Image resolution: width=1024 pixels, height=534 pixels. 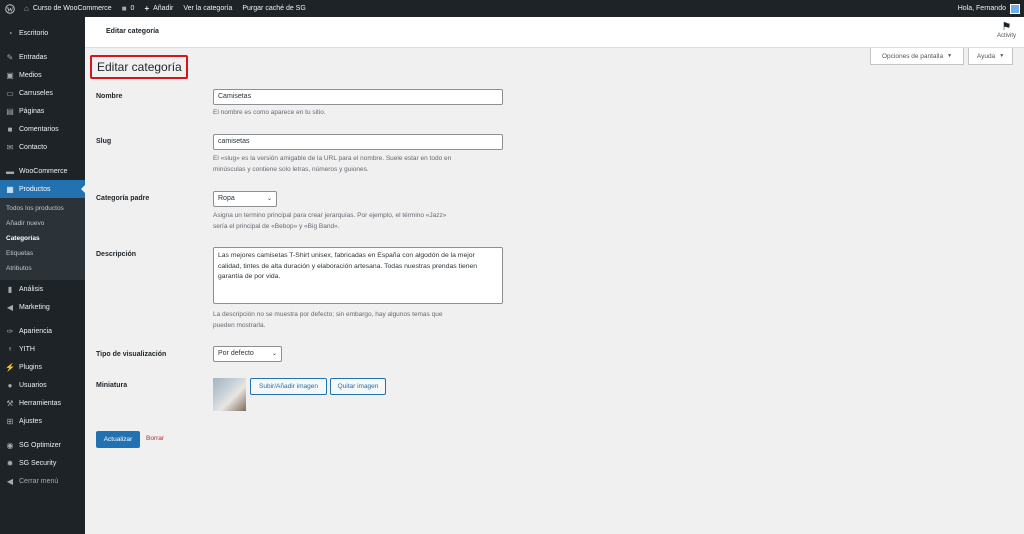 I want to click on sidebar-item-comentarios: ■ Comentarios, so click(x=42, y=129).